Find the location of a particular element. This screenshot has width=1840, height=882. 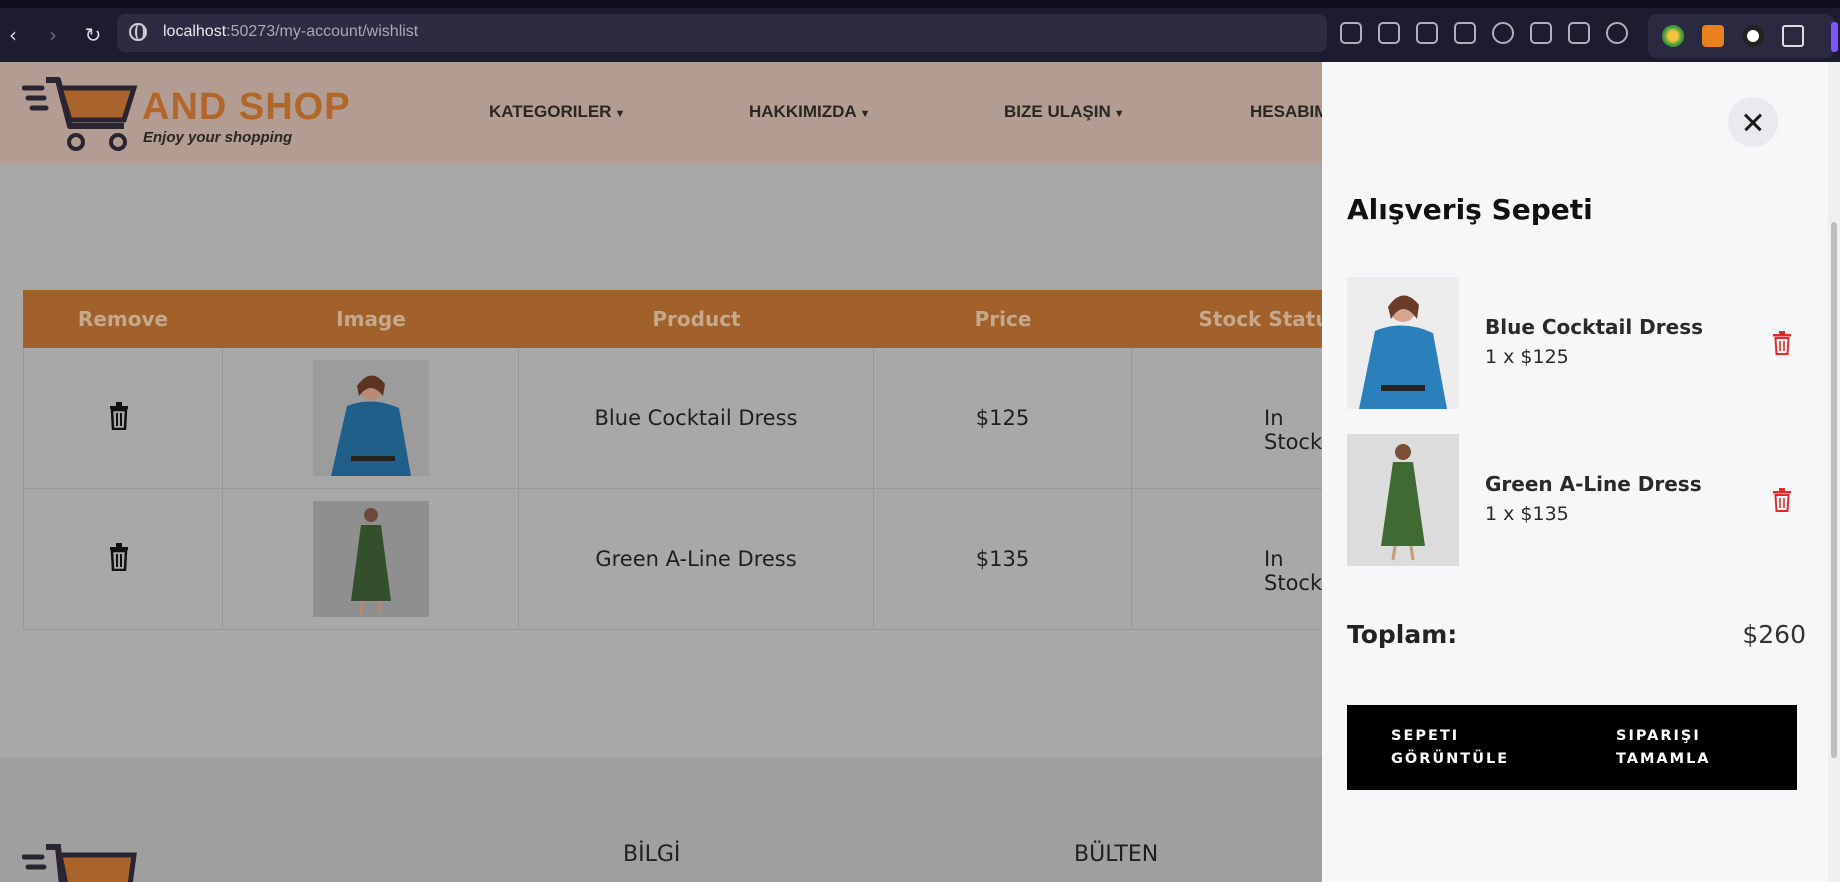

reload-icon: ↻ is located at coordinates (93, 35).